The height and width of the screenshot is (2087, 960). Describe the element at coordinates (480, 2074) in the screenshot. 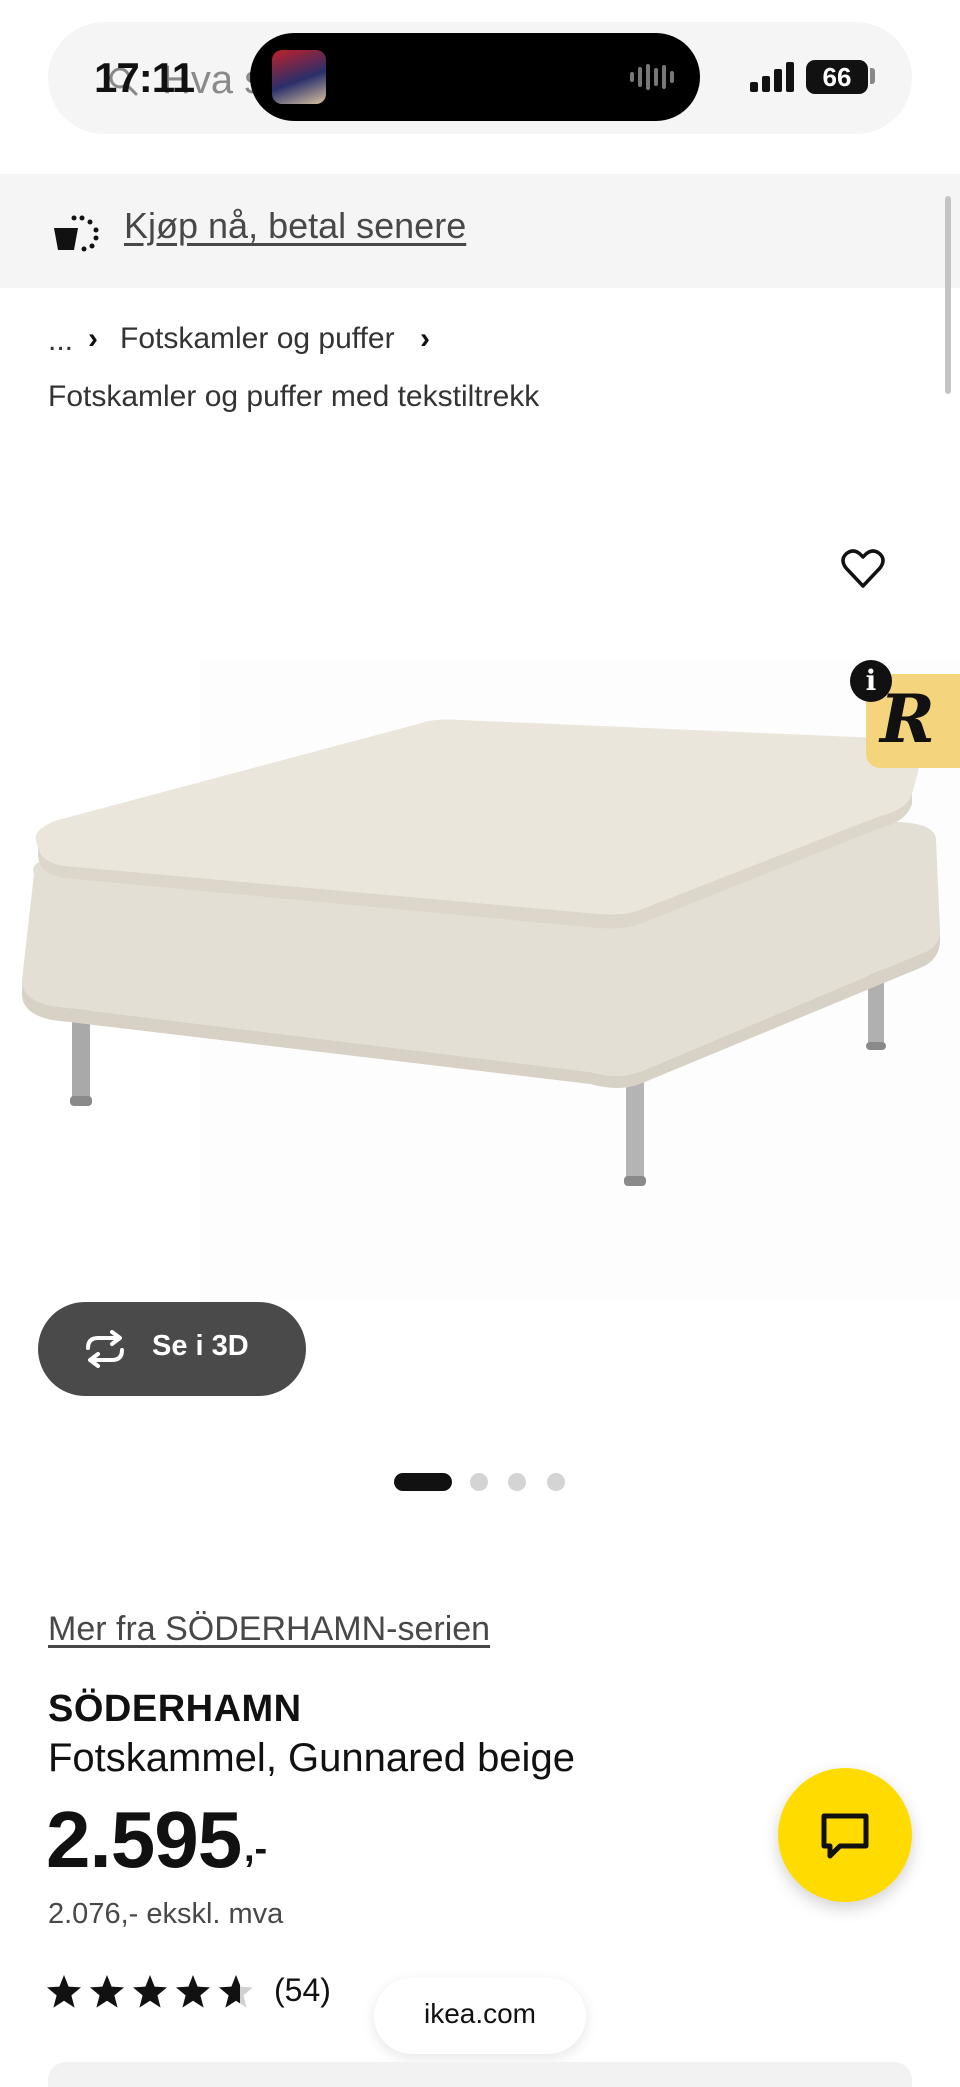

I see `next-section-card` at that location.